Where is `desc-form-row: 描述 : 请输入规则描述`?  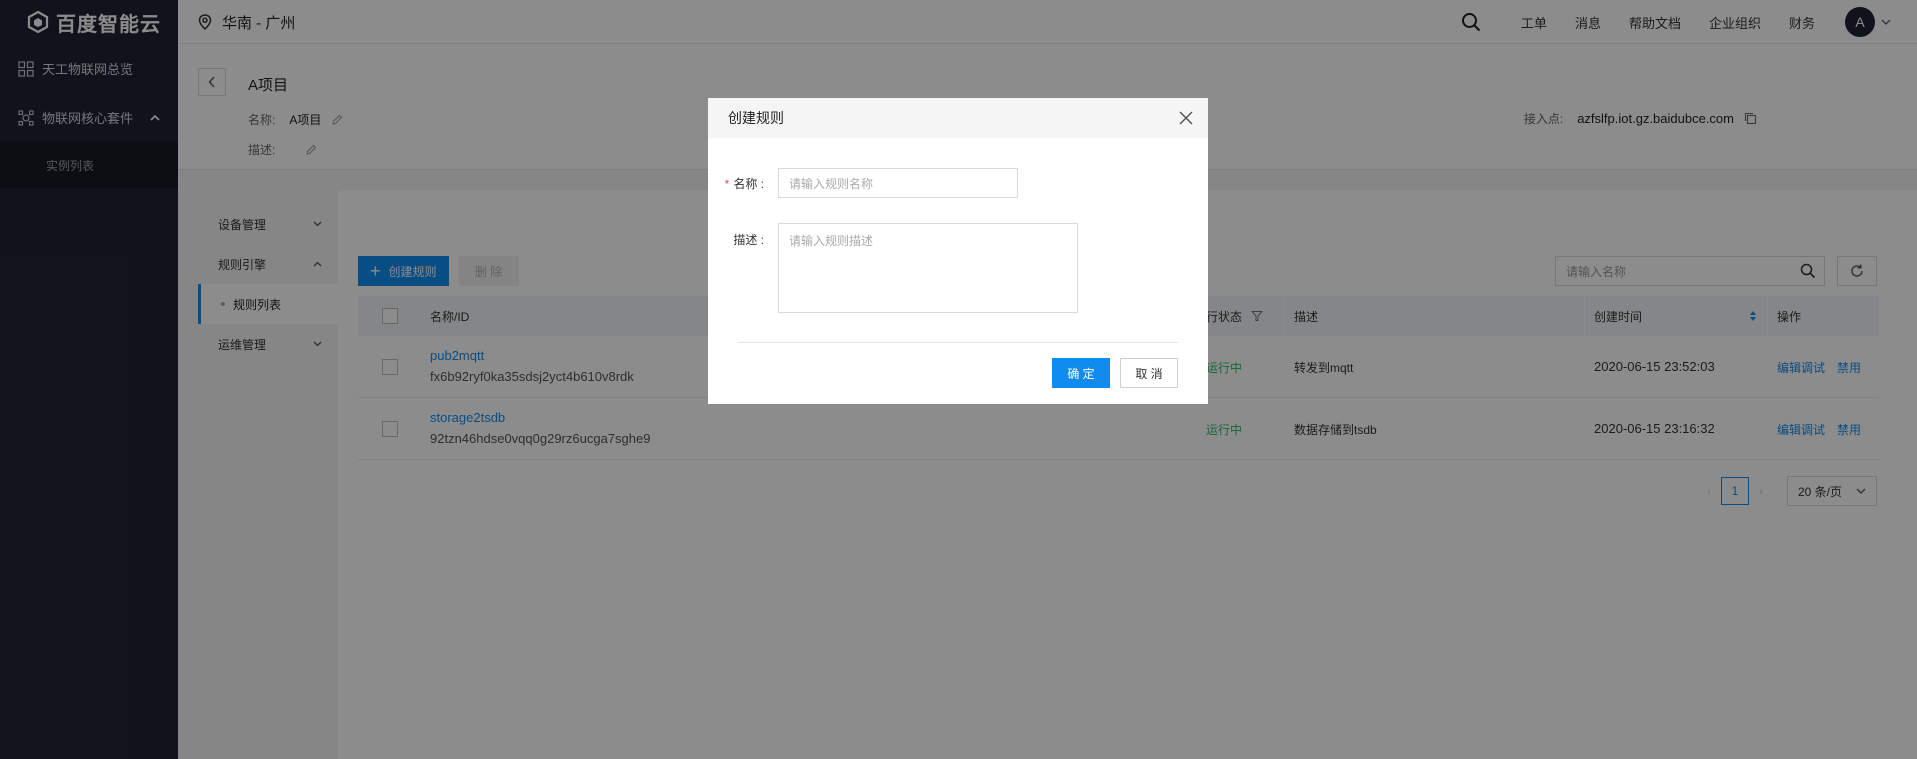 desc-form-row: 描述 : 请输入规则描述 is located at coordinates (893, 268).